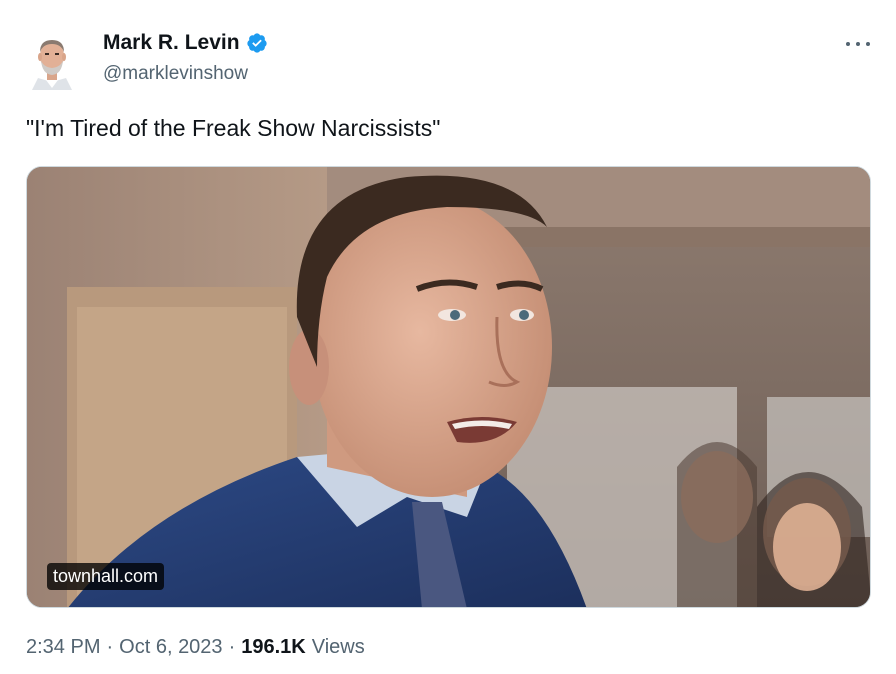  I want to click on verified-badge-icon, so click(257, 43).